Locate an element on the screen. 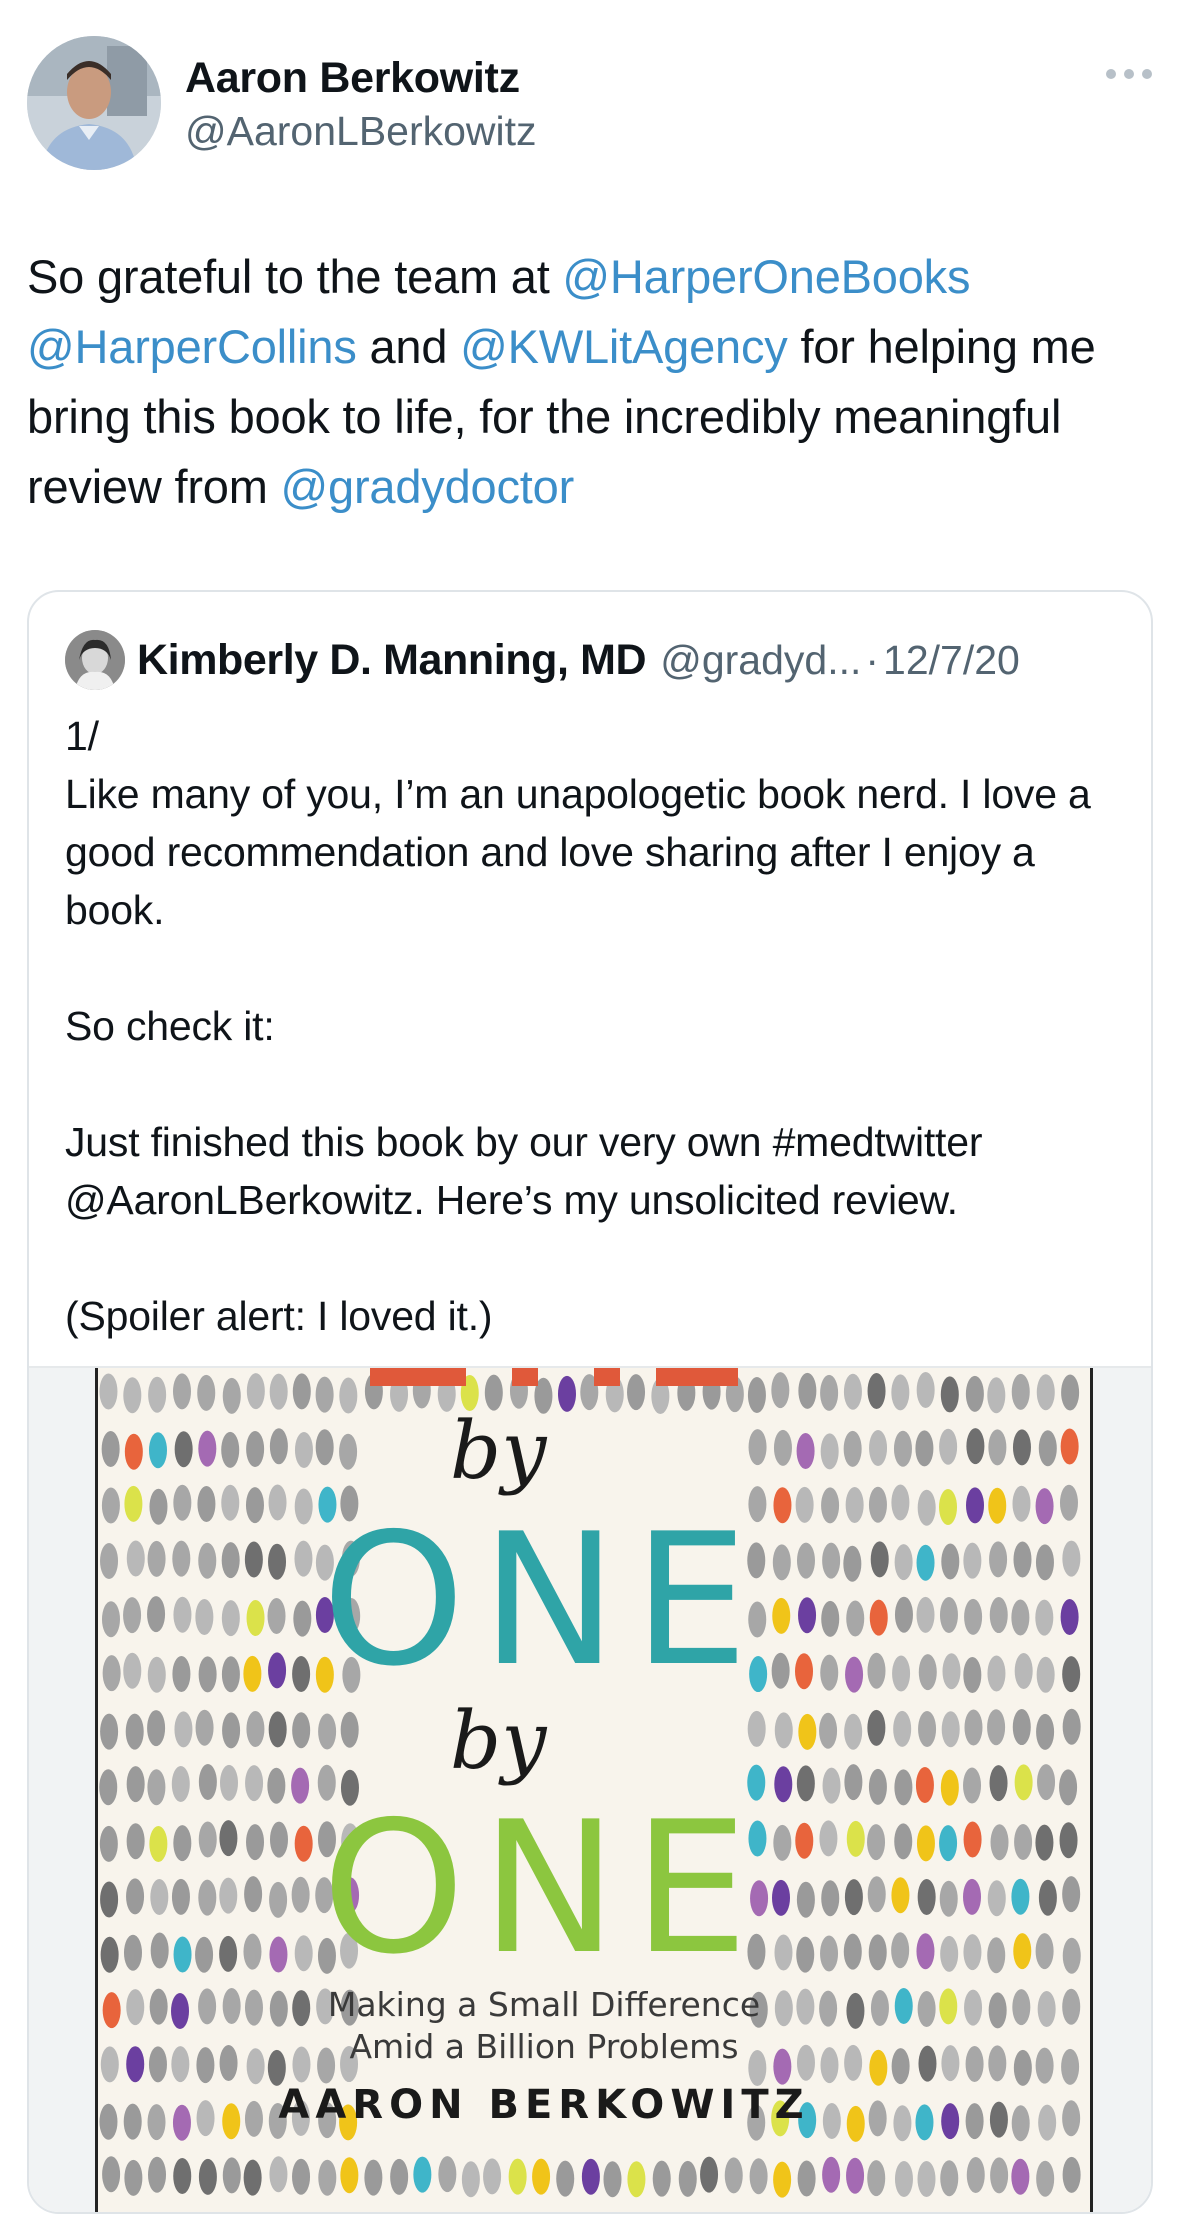 This screenshot has width=1179, height=2214. mention-link: @HarperCollins is located at coordinates (192, 346).